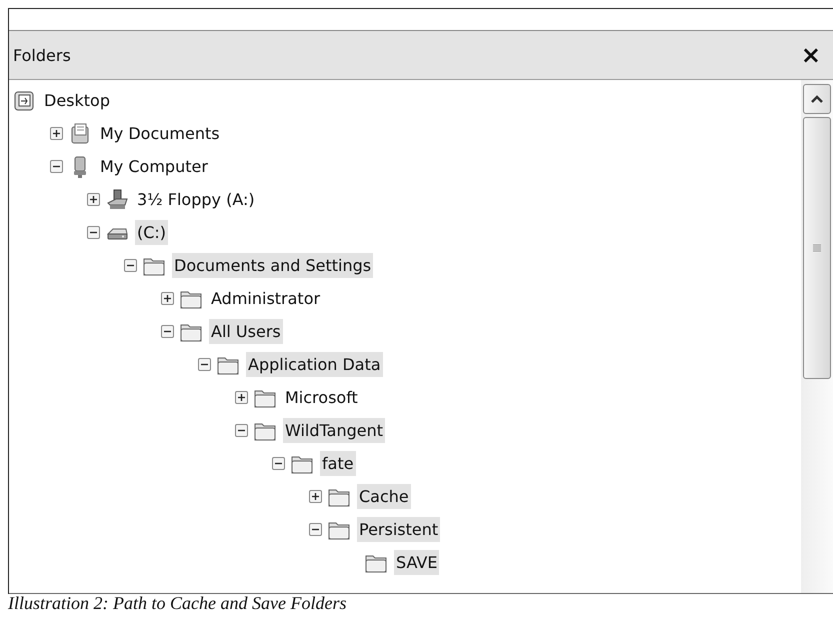  I want to click on scroll-thumb, so click(817, 248).